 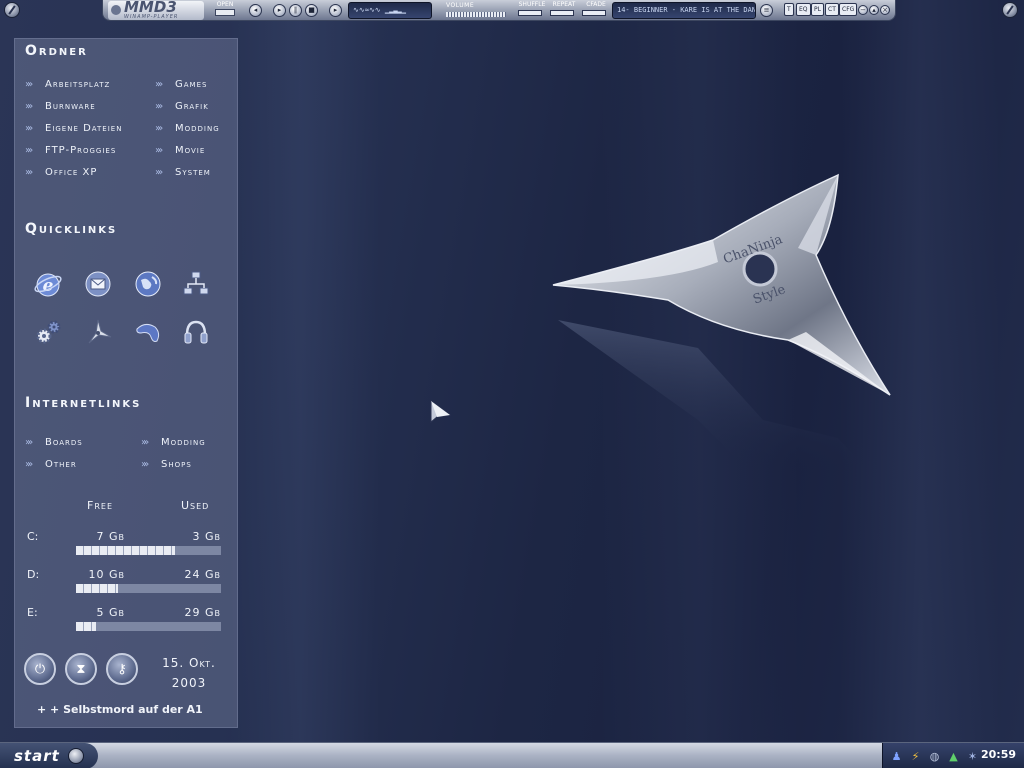 I want to click on shuffle-box, so click(x=530, y=13).